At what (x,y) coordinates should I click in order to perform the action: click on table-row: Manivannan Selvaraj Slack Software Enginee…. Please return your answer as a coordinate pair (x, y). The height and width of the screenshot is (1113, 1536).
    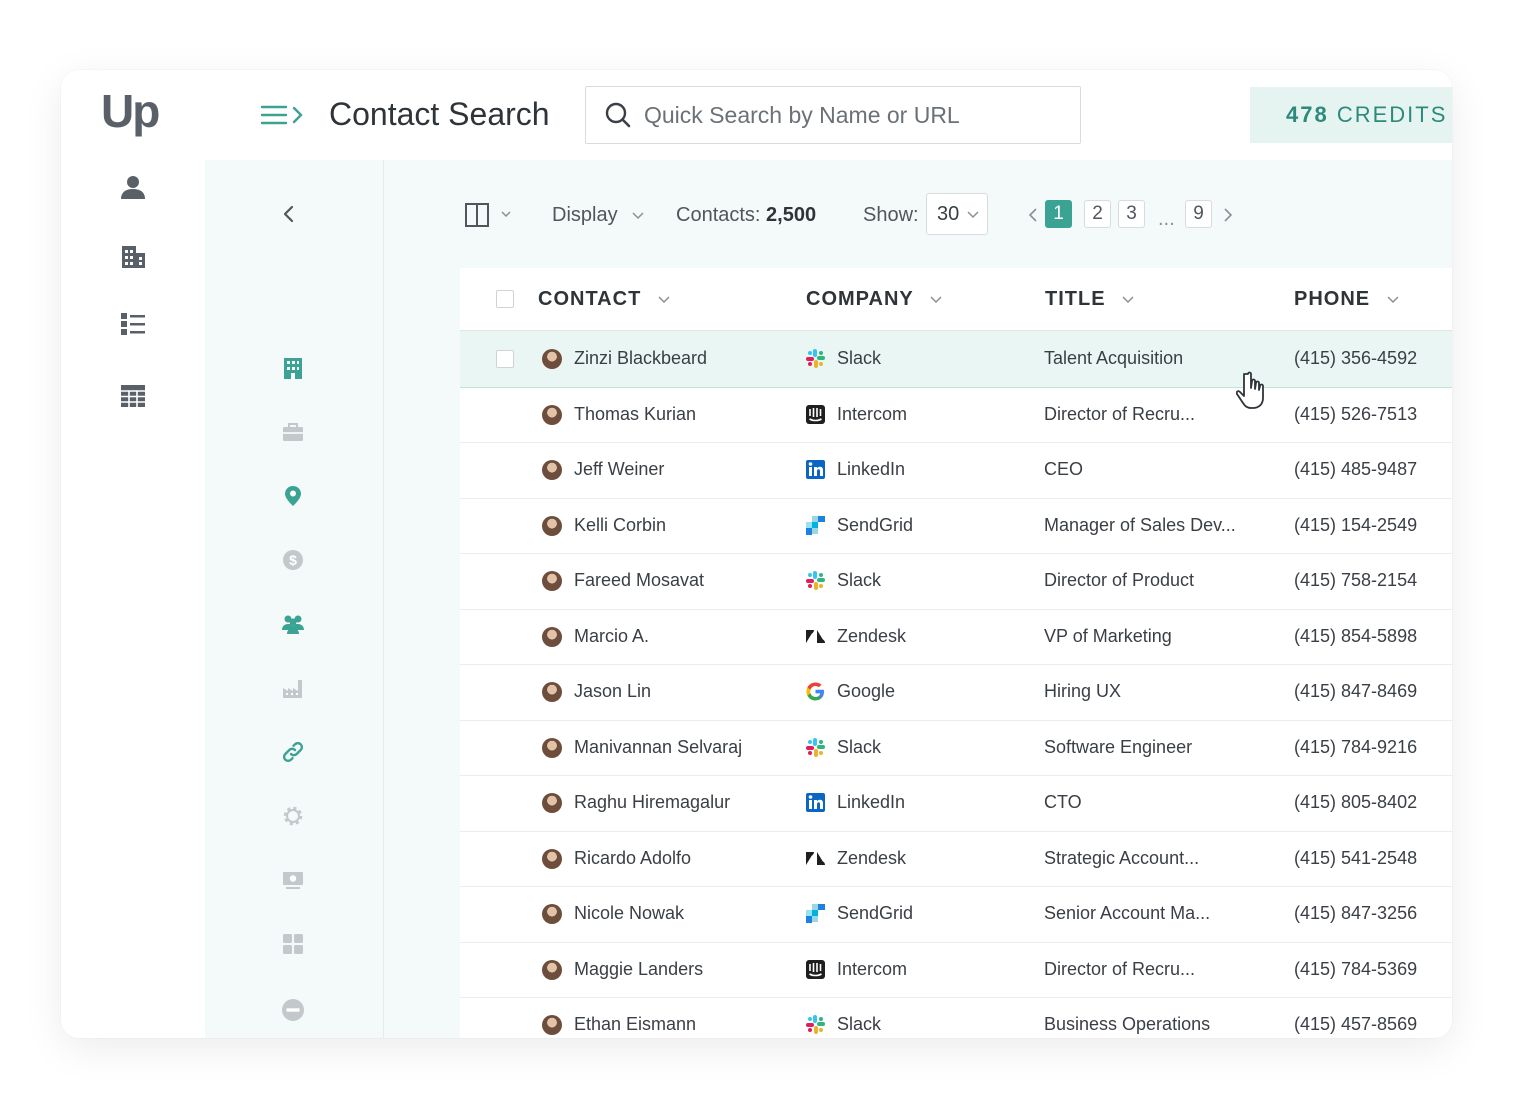
    Looking at the image, I should click on (956, 748).